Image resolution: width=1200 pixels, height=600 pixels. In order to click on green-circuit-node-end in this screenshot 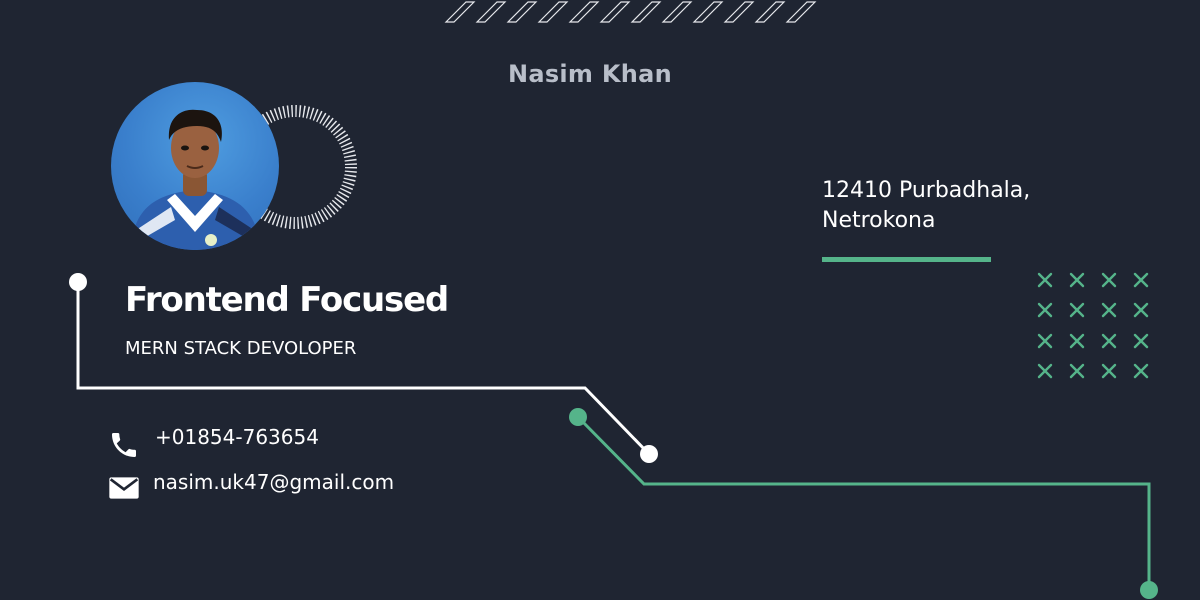, I will do `click(1149, 590)`.